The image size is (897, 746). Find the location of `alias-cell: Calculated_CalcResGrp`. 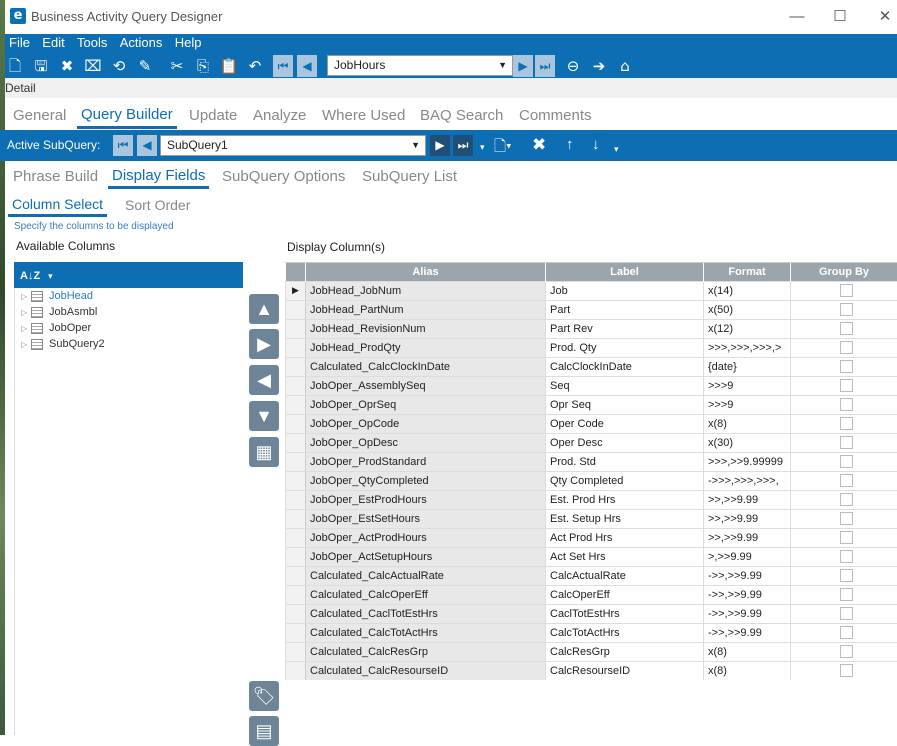

alias-cell: Calculated_CalcResGrp is located at coordinates (426, 651).